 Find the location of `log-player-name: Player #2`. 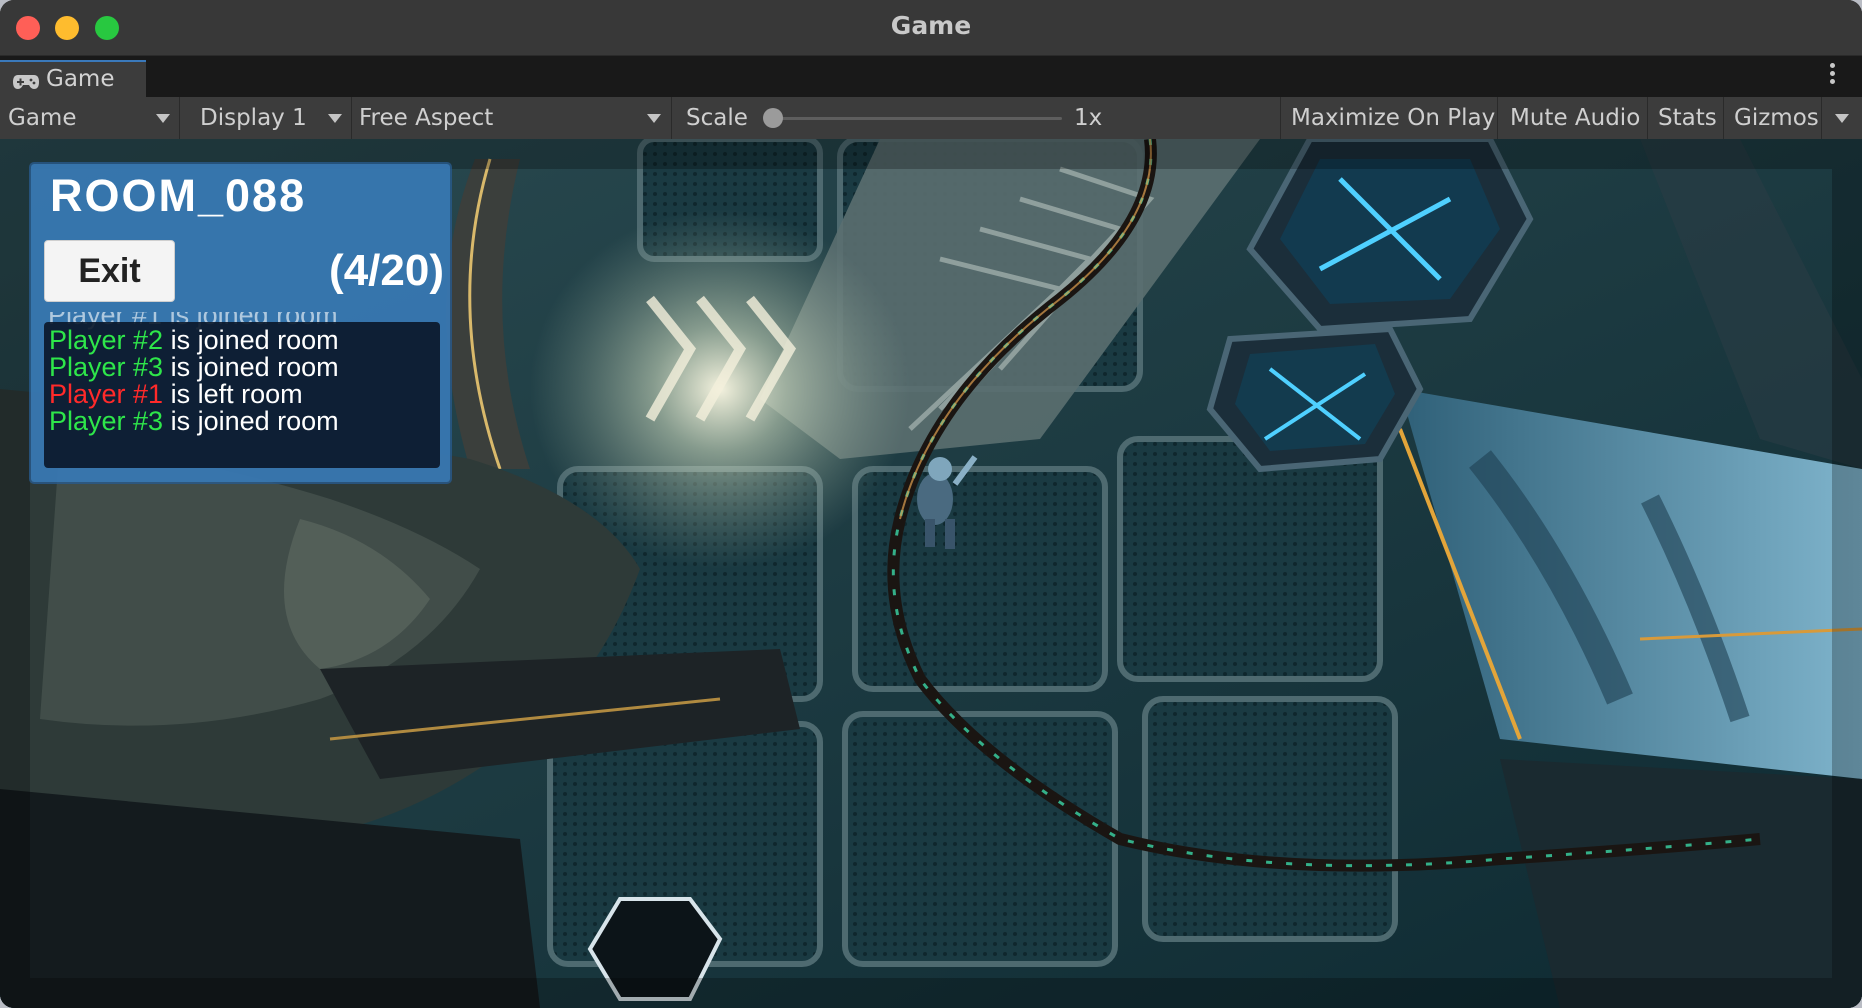

log-player-name: Player #2 is located at coordinates (106, 340).